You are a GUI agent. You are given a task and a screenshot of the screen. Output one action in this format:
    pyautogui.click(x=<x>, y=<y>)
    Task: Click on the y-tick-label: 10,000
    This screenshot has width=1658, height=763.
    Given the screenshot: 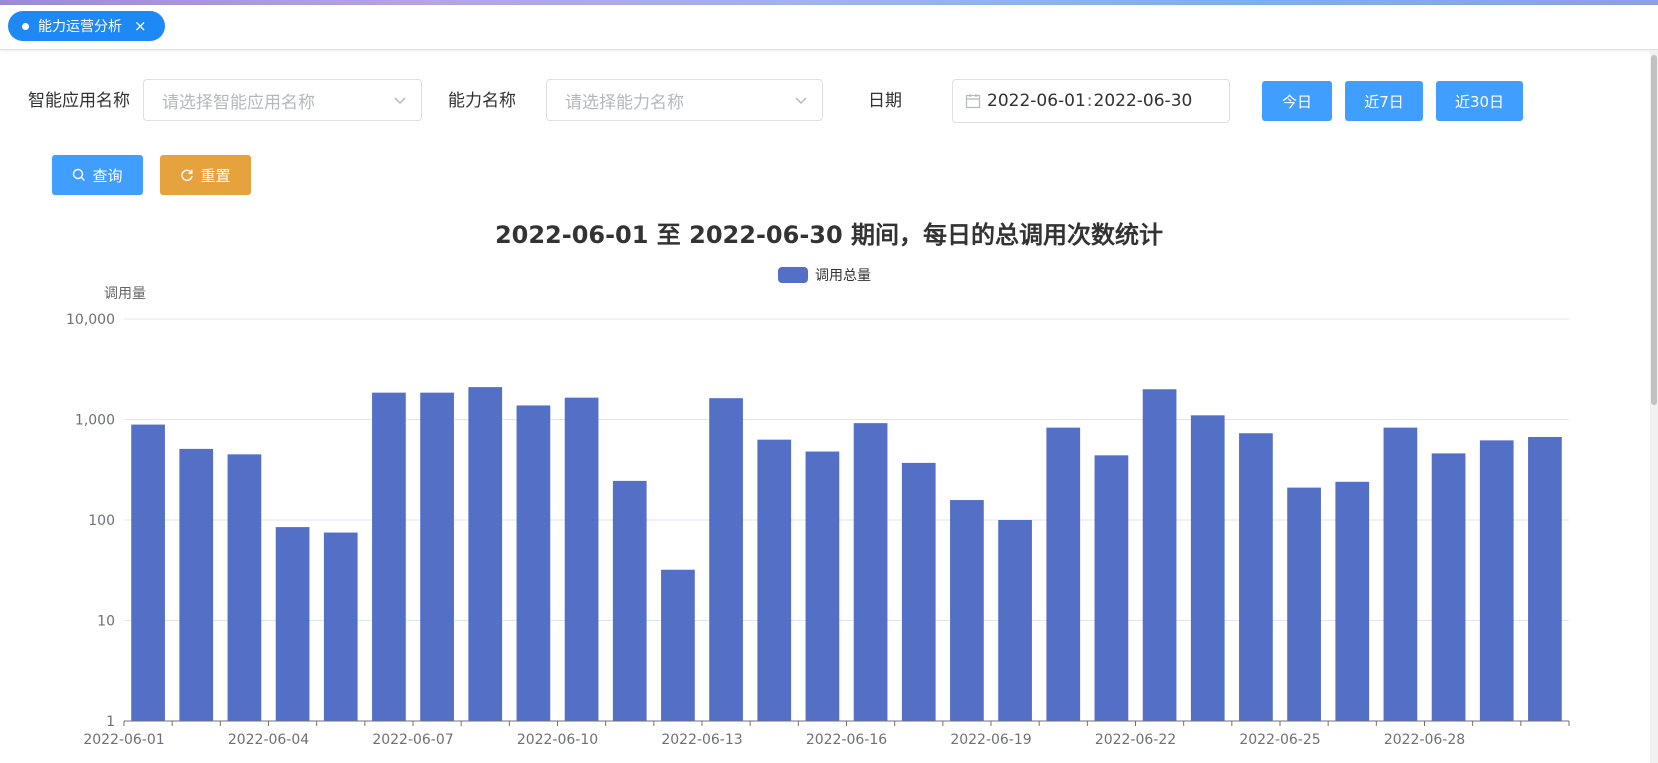 What is the action you would take?
    pyautogui.click(x=90, y=320)
    